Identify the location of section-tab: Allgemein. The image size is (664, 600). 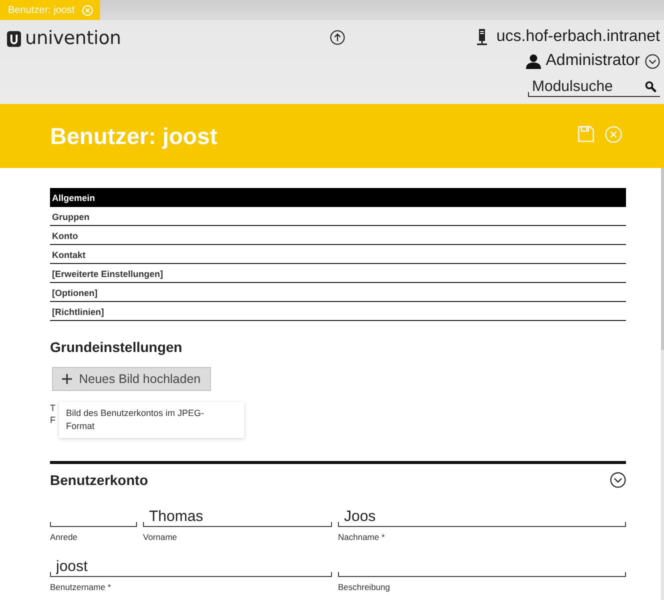
(338, 197).